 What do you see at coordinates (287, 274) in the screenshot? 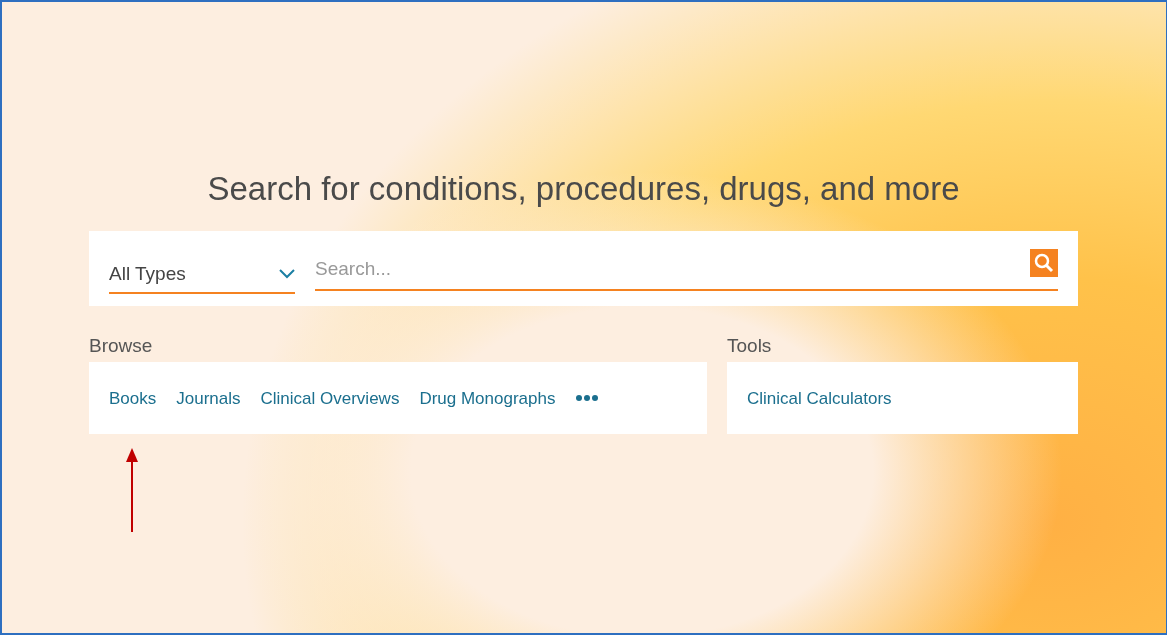
I see `chevron-down-icon` at bounding box center [287, 274].